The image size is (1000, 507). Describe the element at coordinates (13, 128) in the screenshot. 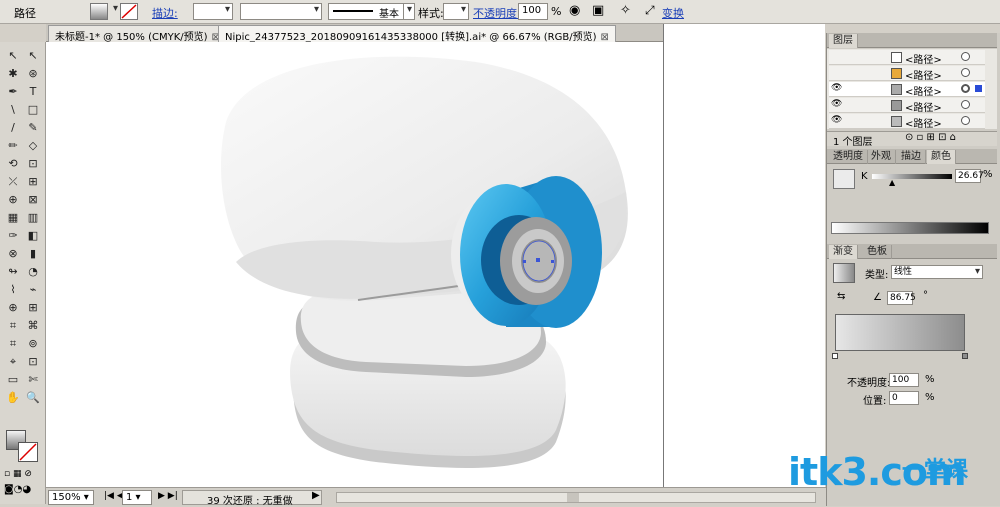

I see `tool-button: /` at that location.